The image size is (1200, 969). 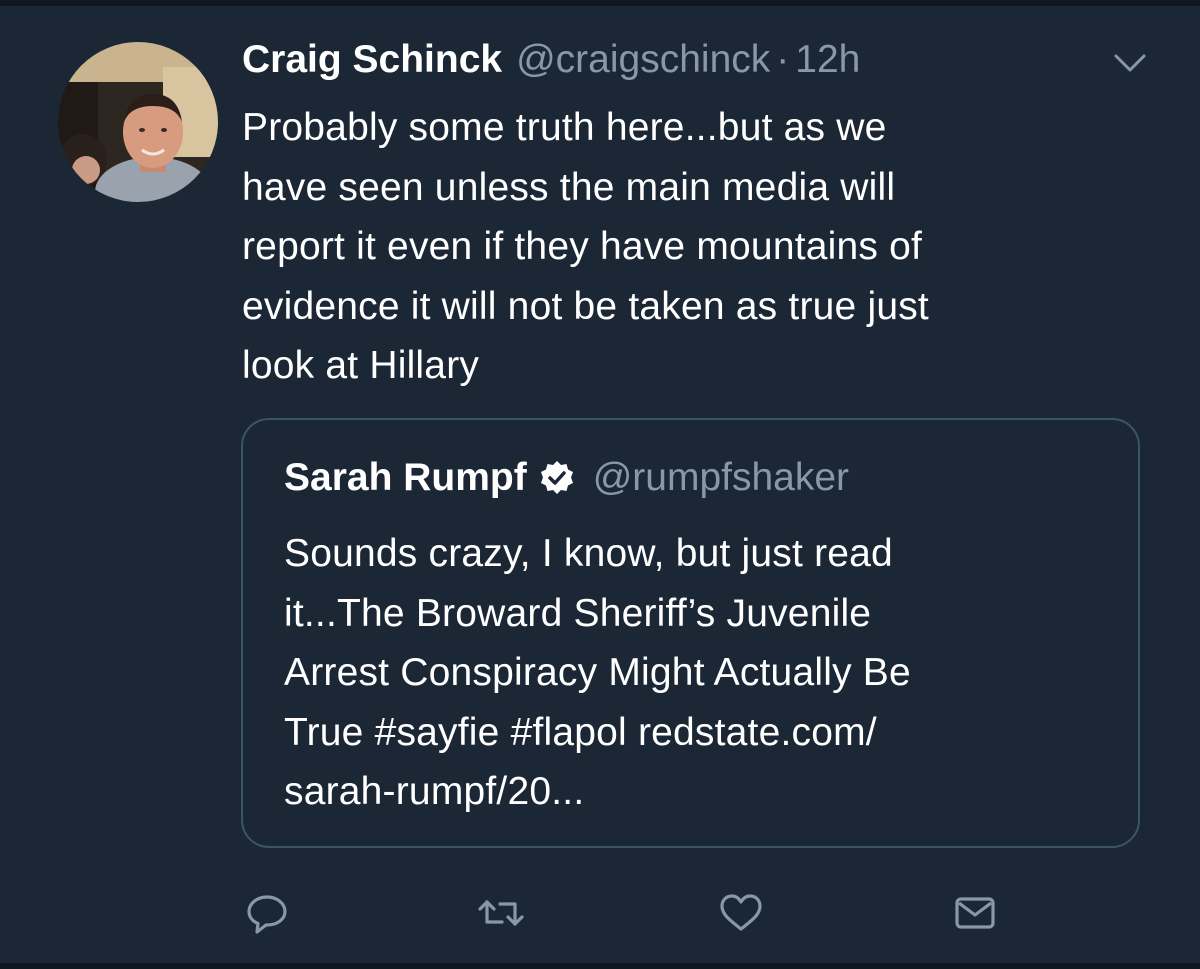 What do you see at coordinates (582, 246) in the screenshot?
I see `tweet-text-line: report it even if they have mountains of` at bounding box center [582, 246].